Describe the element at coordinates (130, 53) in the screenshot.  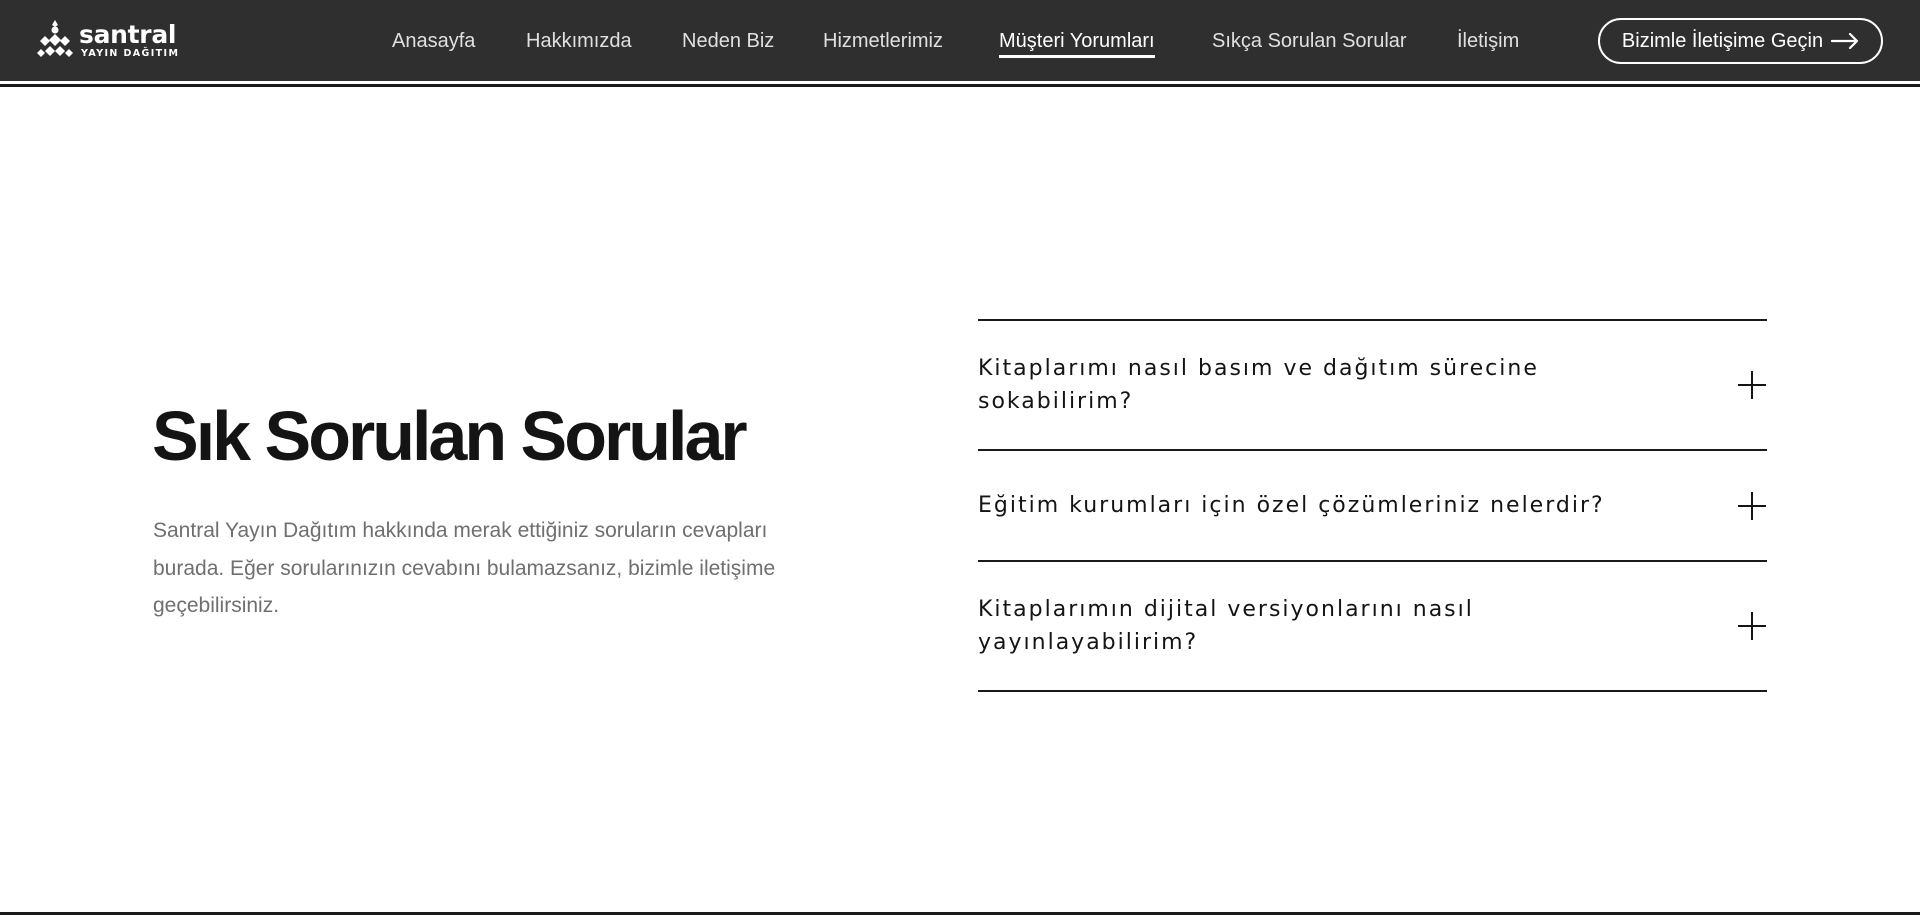
I see `brand-subtitle: YAYIN DAĞITIM` at that location.